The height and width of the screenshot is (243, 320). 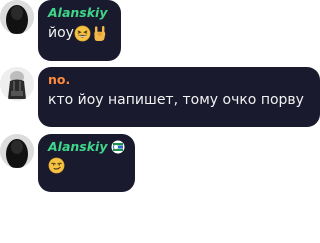 What do you see at coordinates (176, 100) in the screenshot?
I see `message-text: кто йоу напишет, тому очко порву` at bounding box center [176, 100].